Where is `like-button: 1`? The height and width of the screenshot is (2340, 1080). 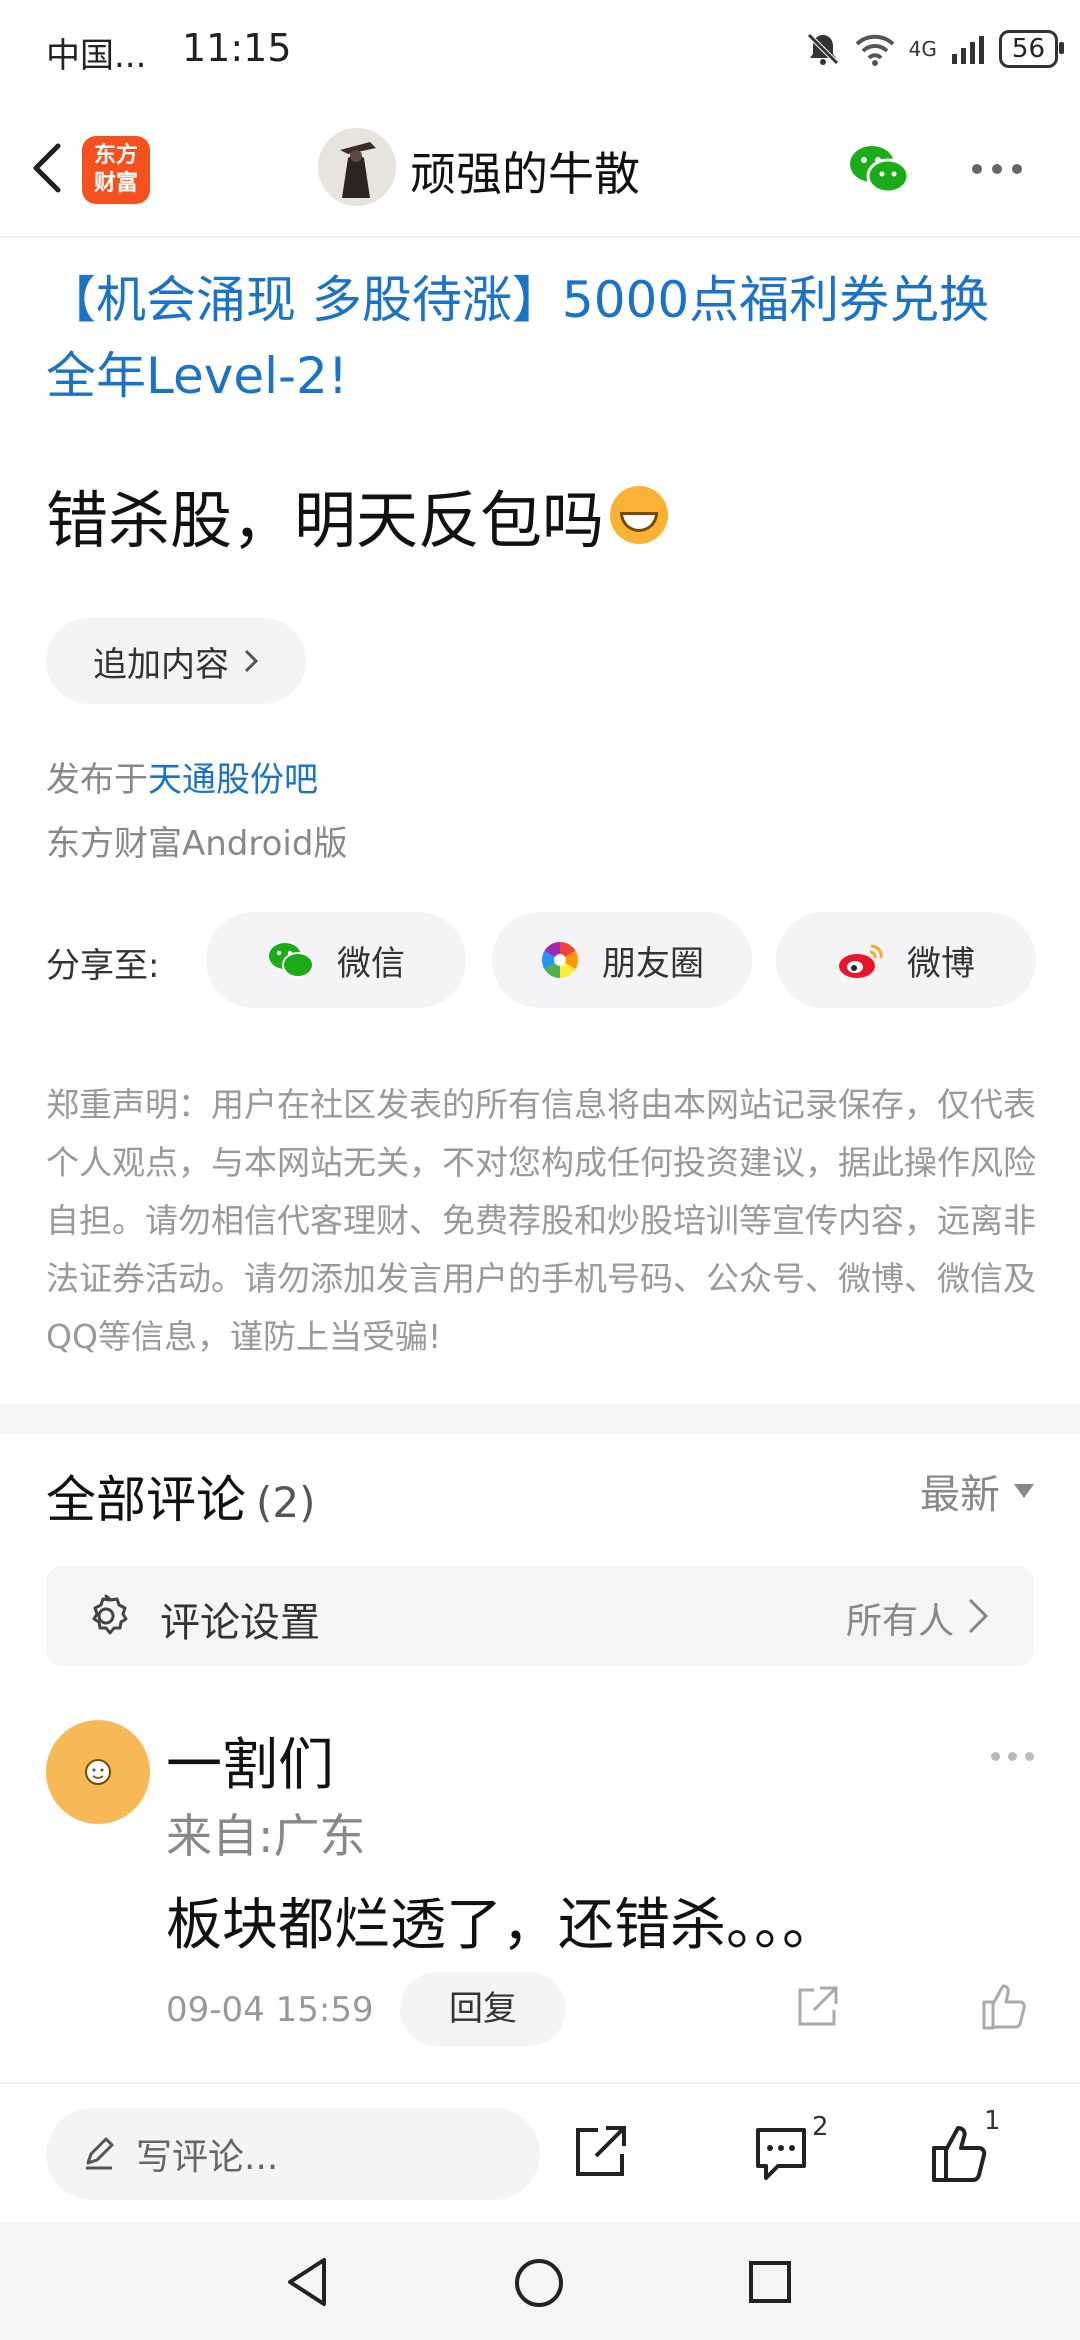
like-button: 1 is located at coordinates (964, 2145).